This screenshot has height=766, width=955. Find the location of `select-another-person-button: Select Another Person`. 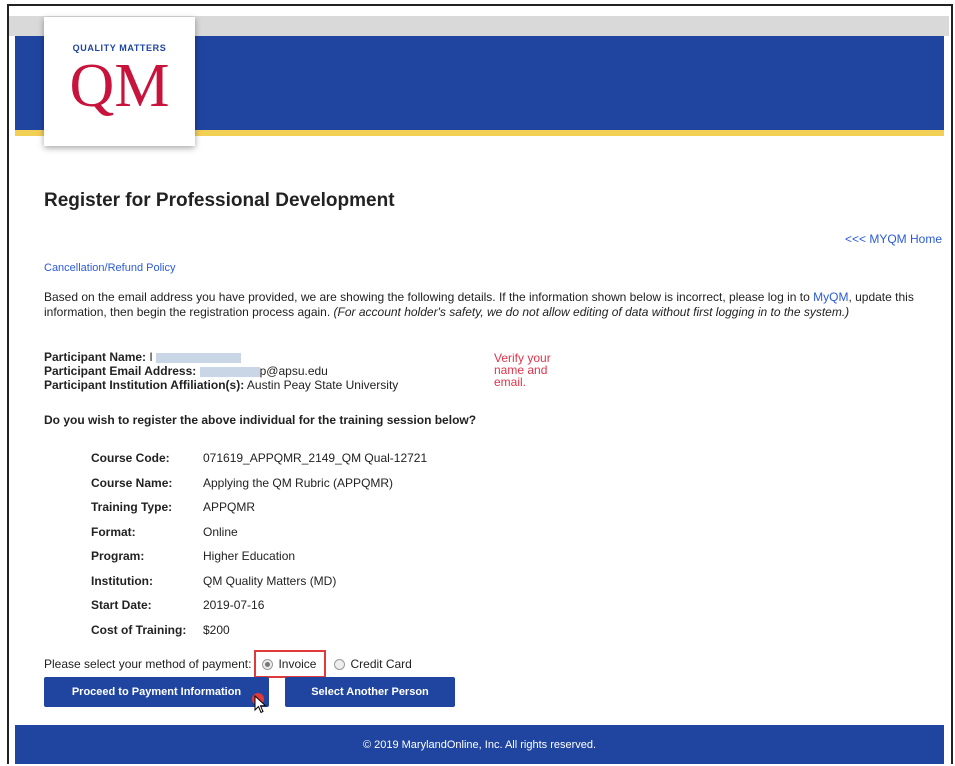

select-another-person-button: Select Another Person is located at coordinates (370, 692).